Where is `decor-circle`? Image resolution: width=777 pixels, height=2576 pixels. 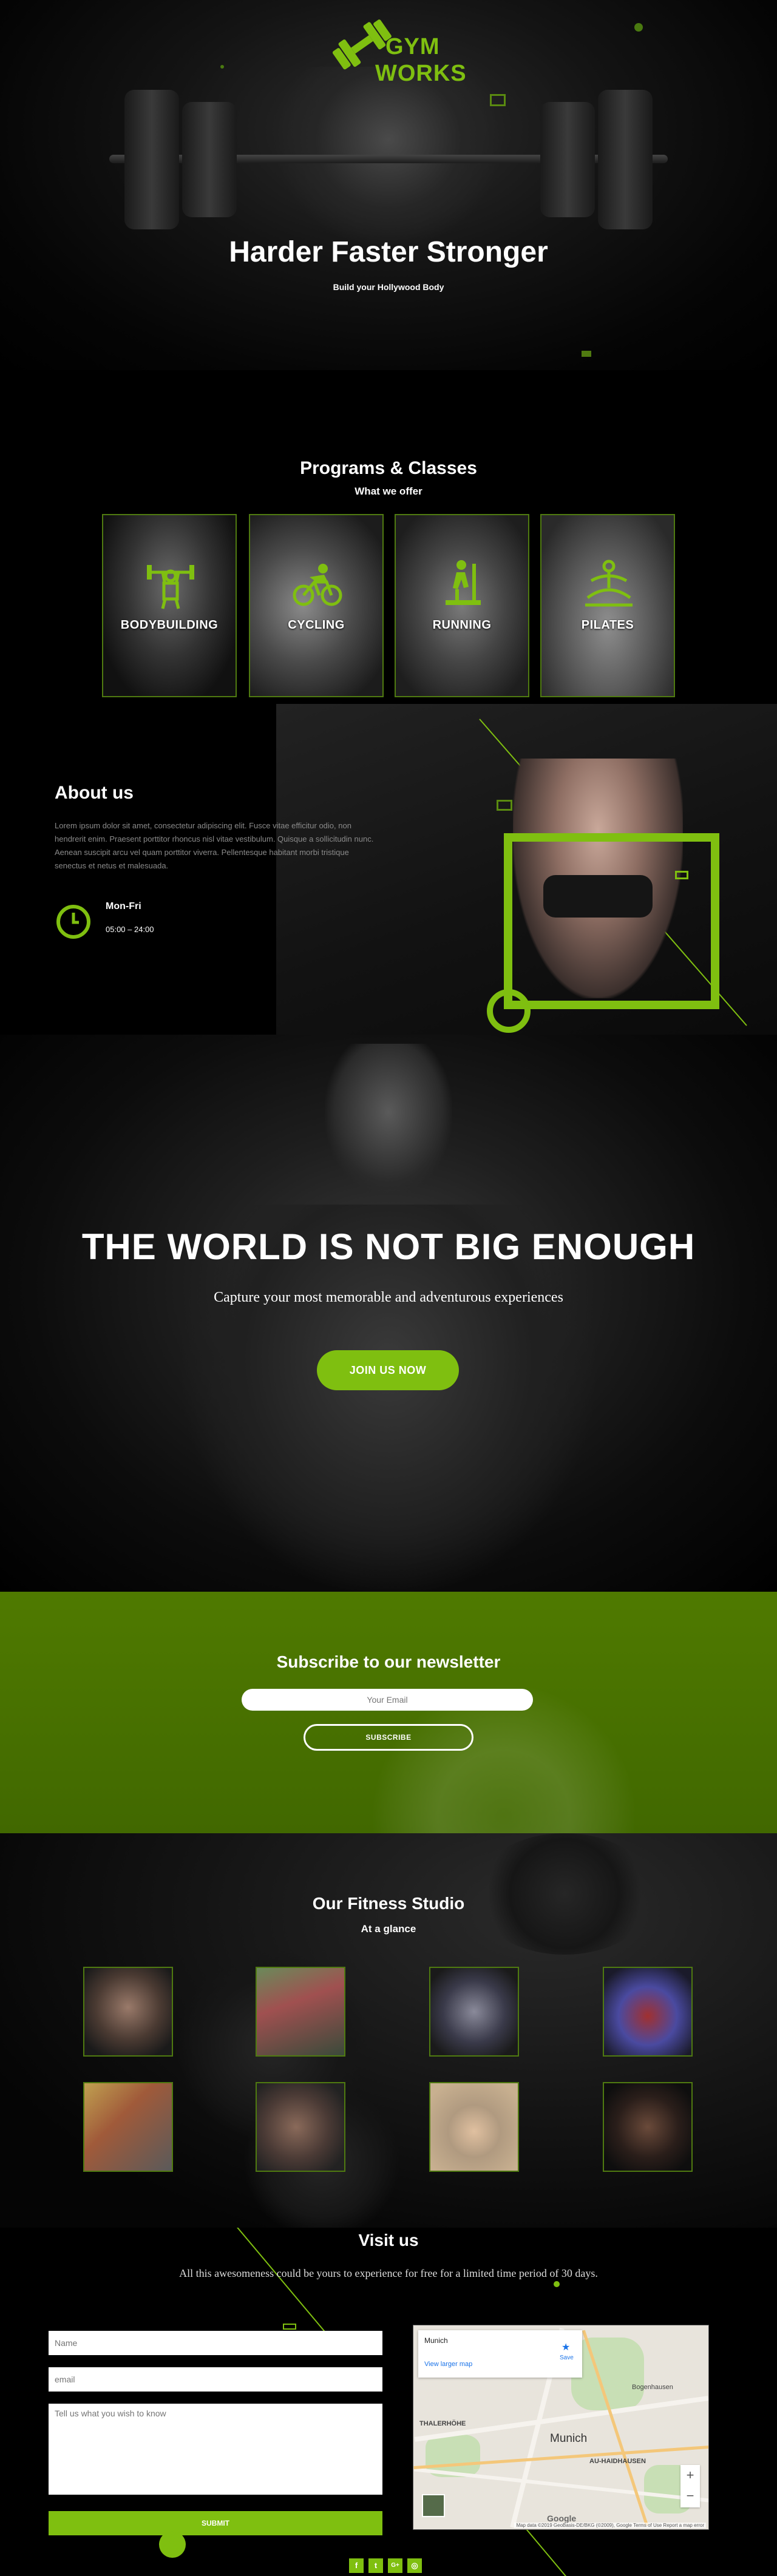 decor-circle is located at coordinates (172, 2544).